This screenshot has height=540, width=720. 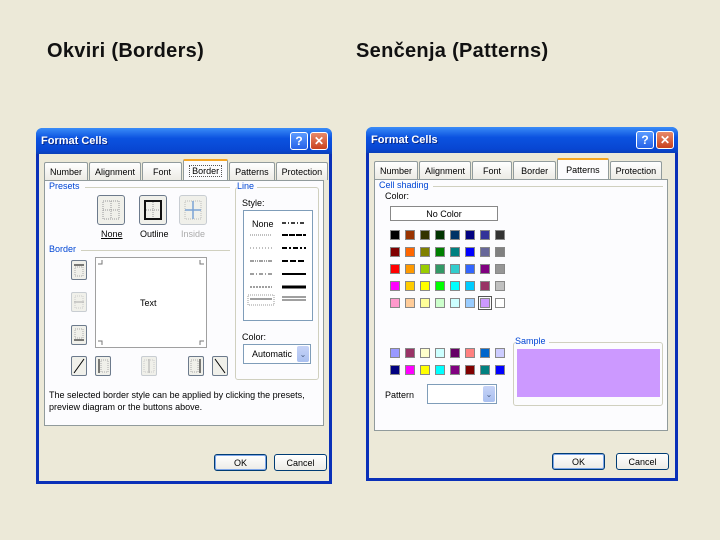 I want to click on preset-outline-button, so click(x=153, y=210).